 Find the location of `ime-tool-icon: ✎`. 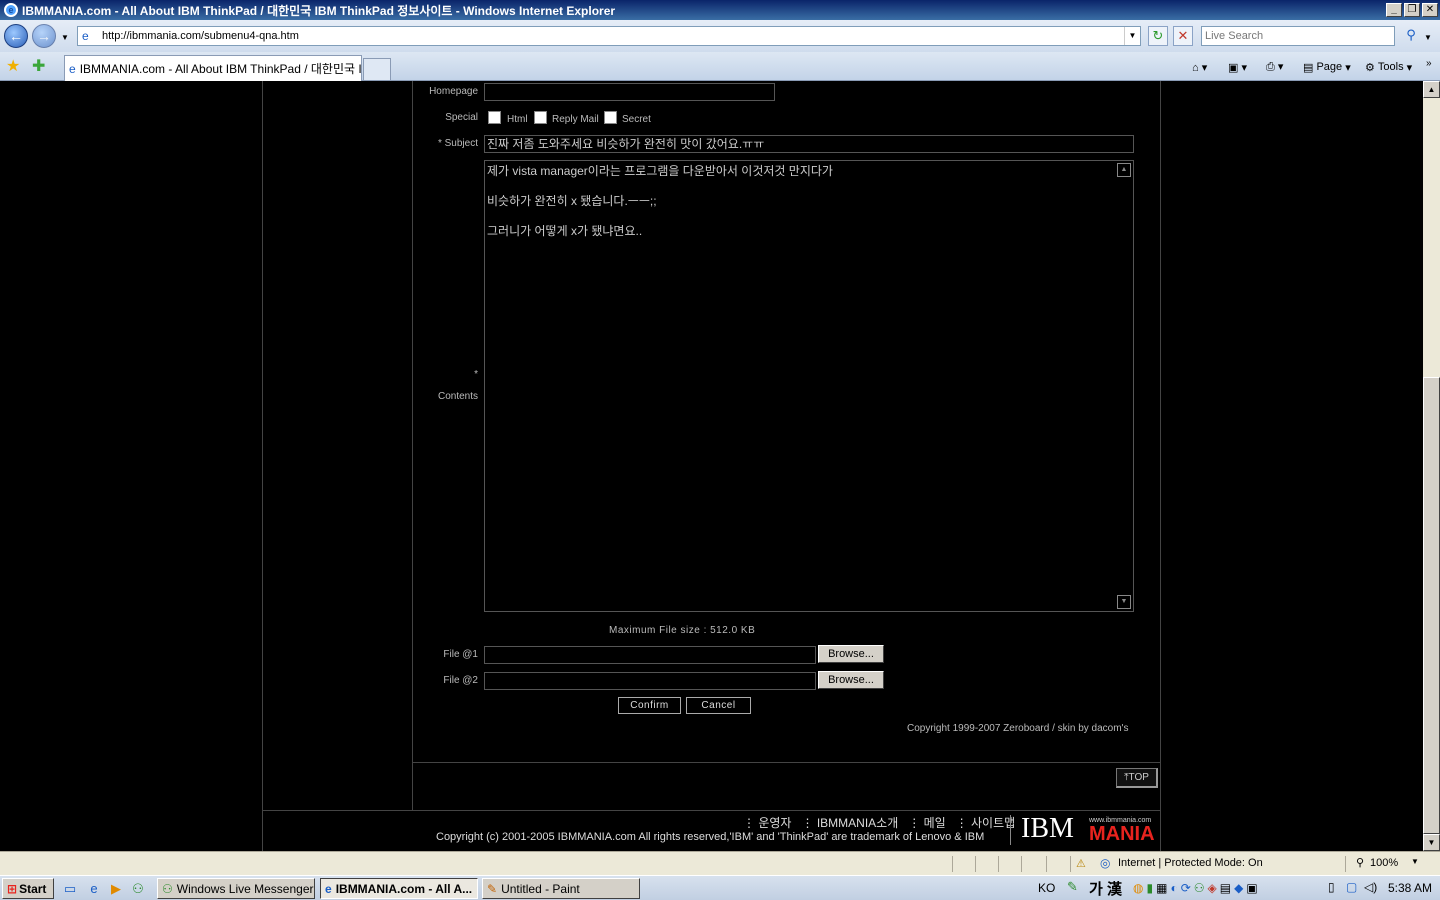

ime-tool-icon: ✎ is located at coordinates (1072, 887).